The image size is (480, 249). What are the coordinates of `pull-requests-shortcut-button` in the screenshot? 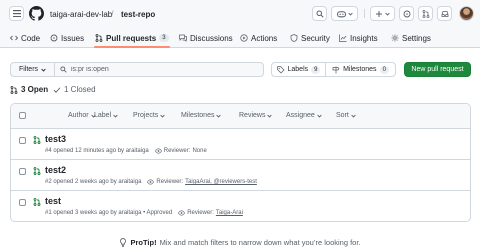 It's located at (425, 13).